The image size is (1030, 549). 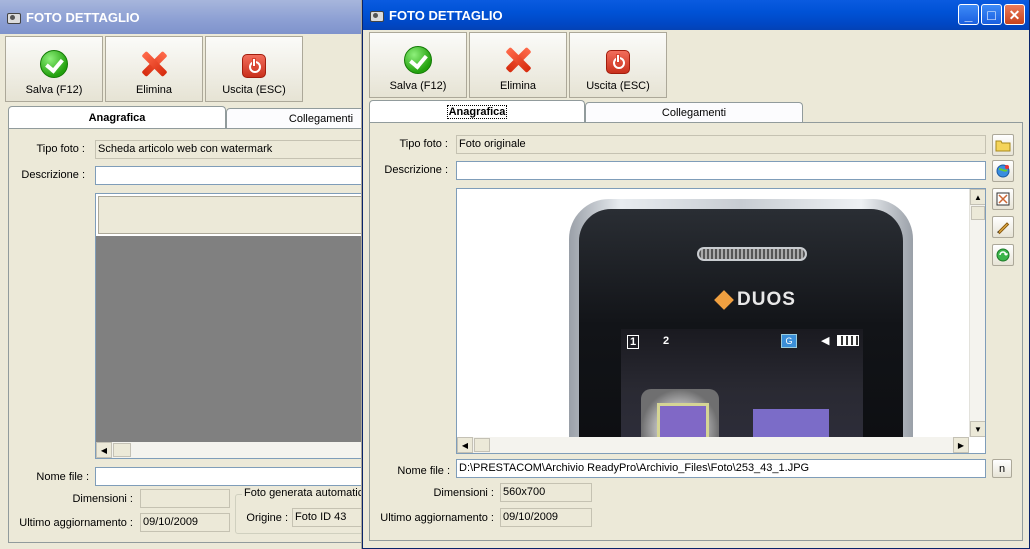 I want to click on auto-photo-group-title: Foto generata automatic, so click(x=301, y=493).